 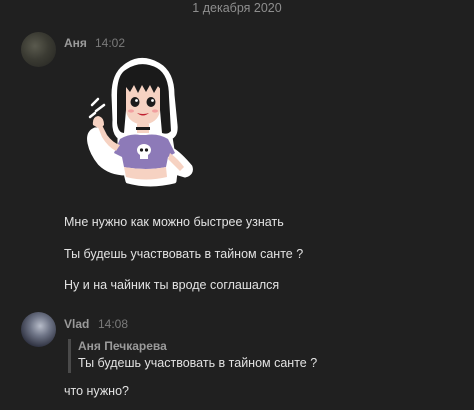 I want to click on author-name: Vlad, so click(x=76, y=324).